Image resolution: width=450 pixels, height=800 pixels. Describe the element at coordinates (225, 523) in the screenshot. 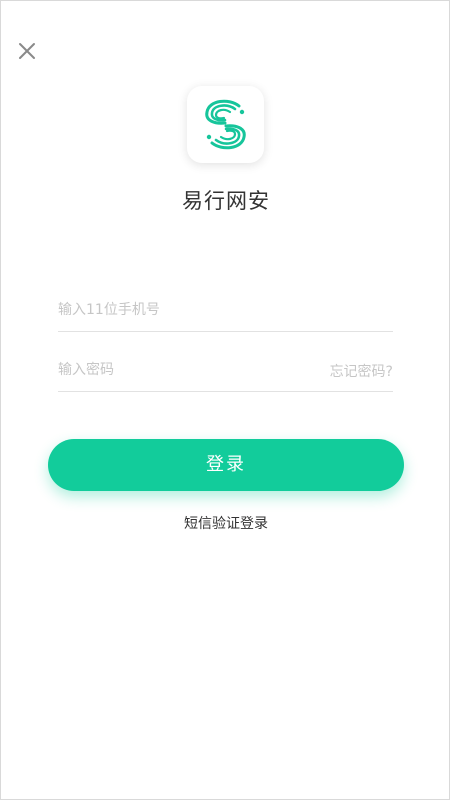

I see `sms-login-link: 短信验证登录` at that location.